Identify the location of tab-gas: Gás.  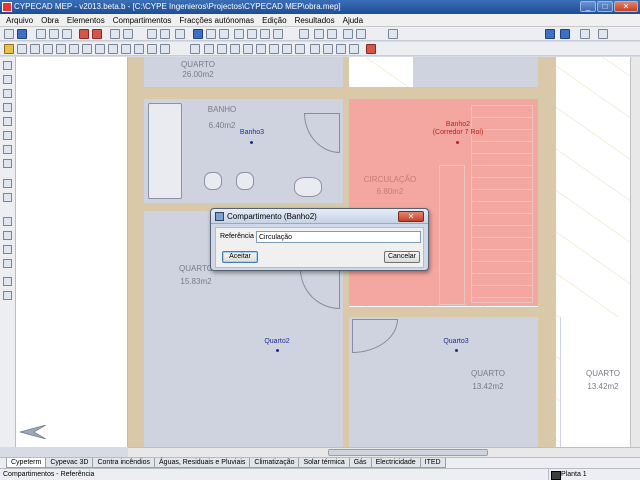
(360, 463).